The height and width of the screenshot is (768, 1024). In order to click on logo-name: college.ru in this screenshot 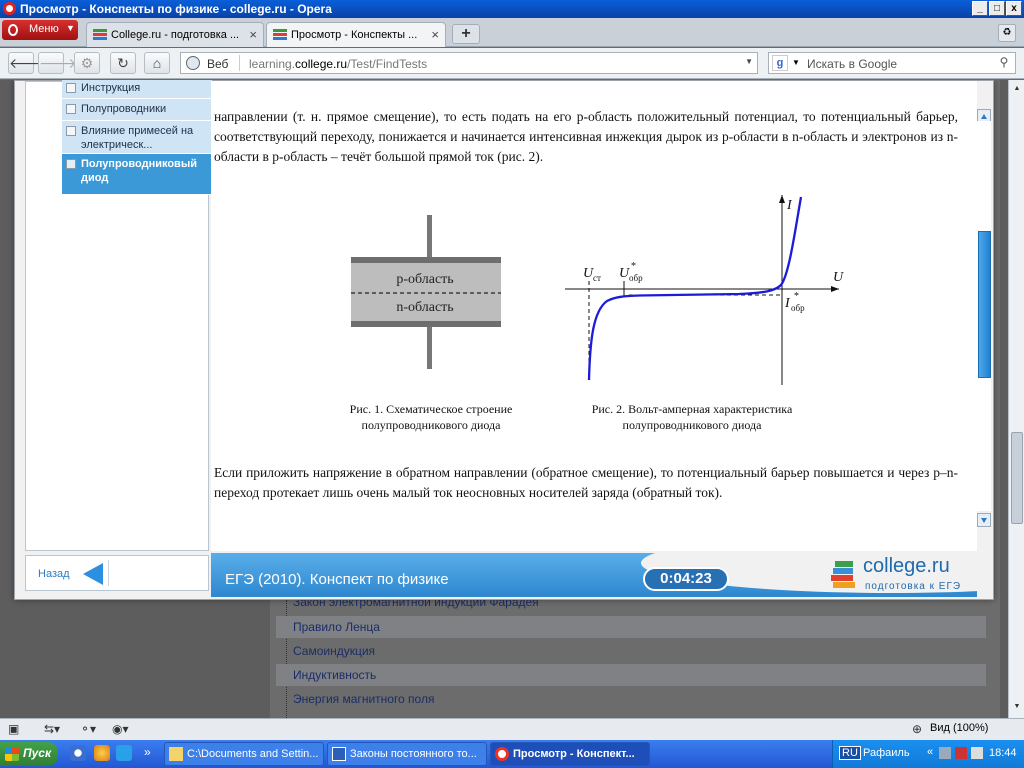, I will do `click(906, 566)`.